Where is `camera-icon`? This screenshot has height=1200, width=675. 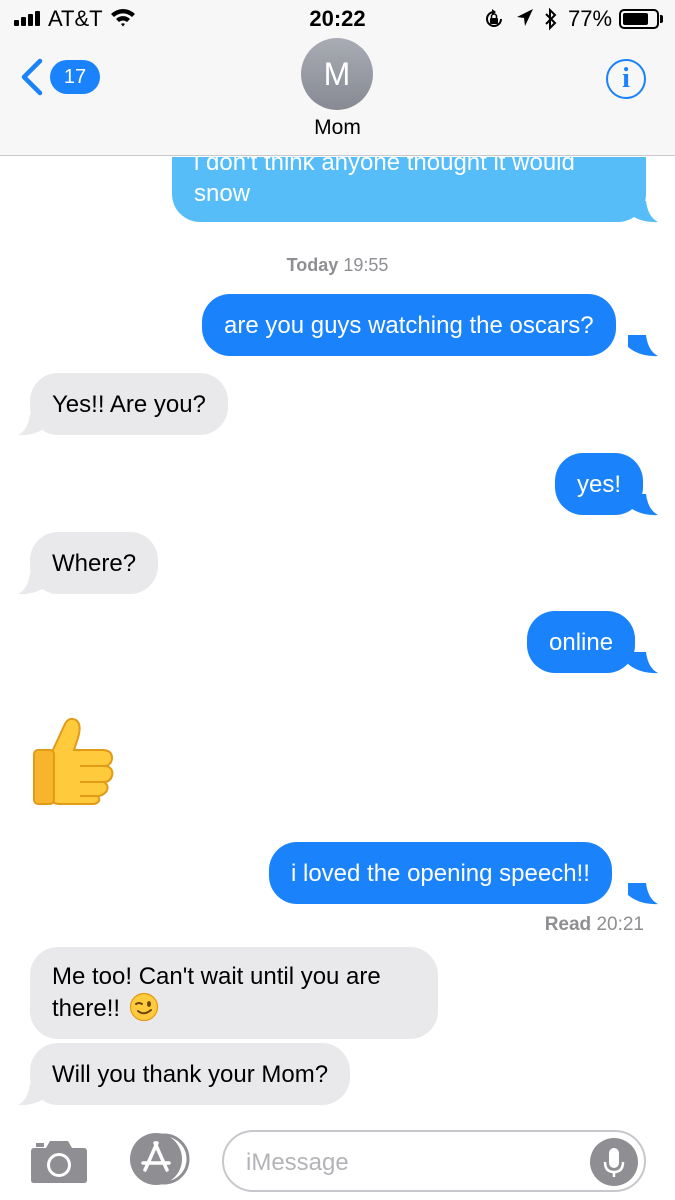 camera-icon is located at coordinates (59, 1161).